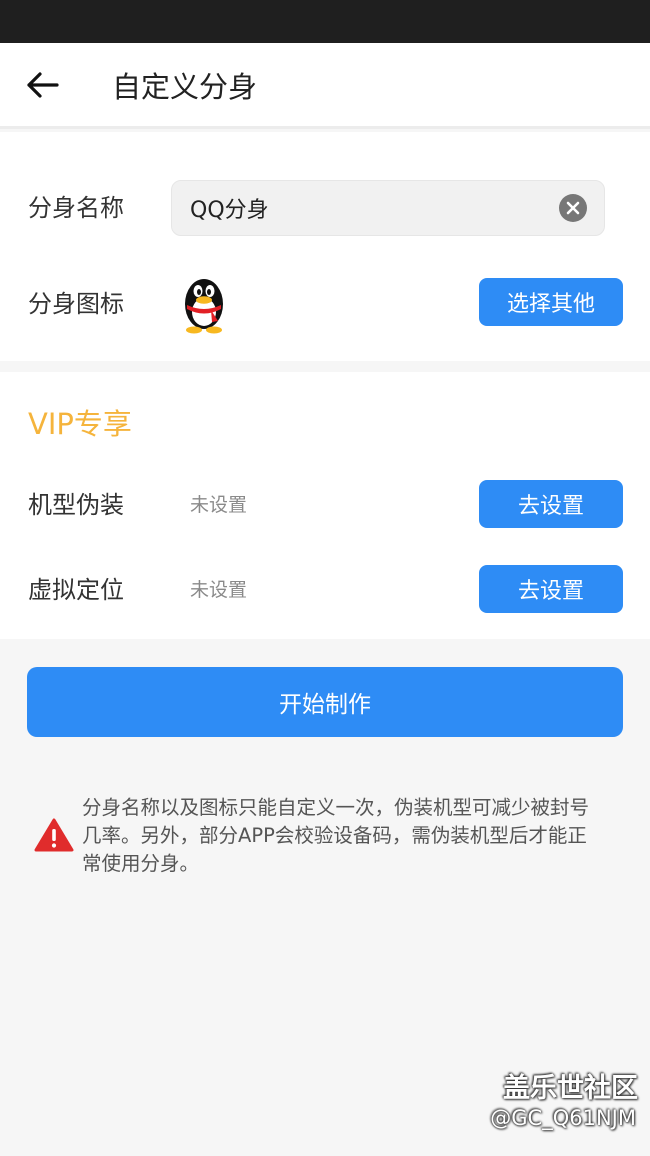 The image size is (650, 1156). Describe the element at coordinates (325, 702) in the screenshot. I see `start-button: 开始制作` at that location.